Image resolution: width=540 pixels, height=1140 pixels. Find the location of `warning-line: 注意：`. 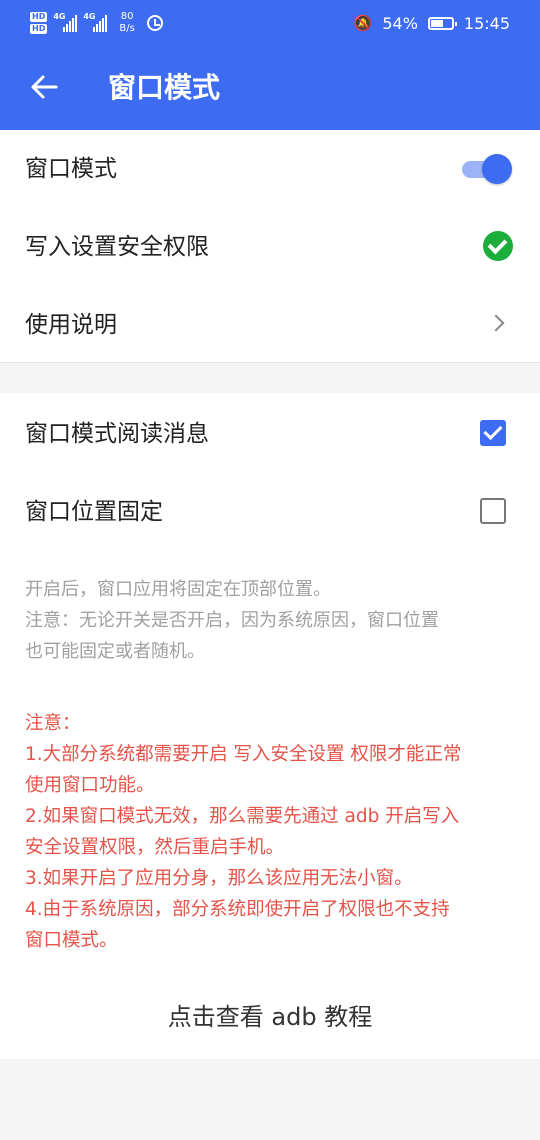

warning-line: 注意： is located at coordinates (53, 723).